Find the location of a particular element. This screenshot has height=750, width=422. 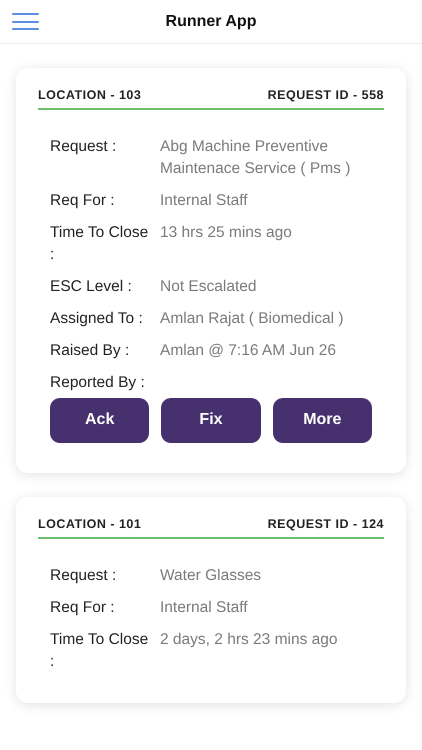

location-label: LOCATION - 101 is located at coordinates (90, 524).